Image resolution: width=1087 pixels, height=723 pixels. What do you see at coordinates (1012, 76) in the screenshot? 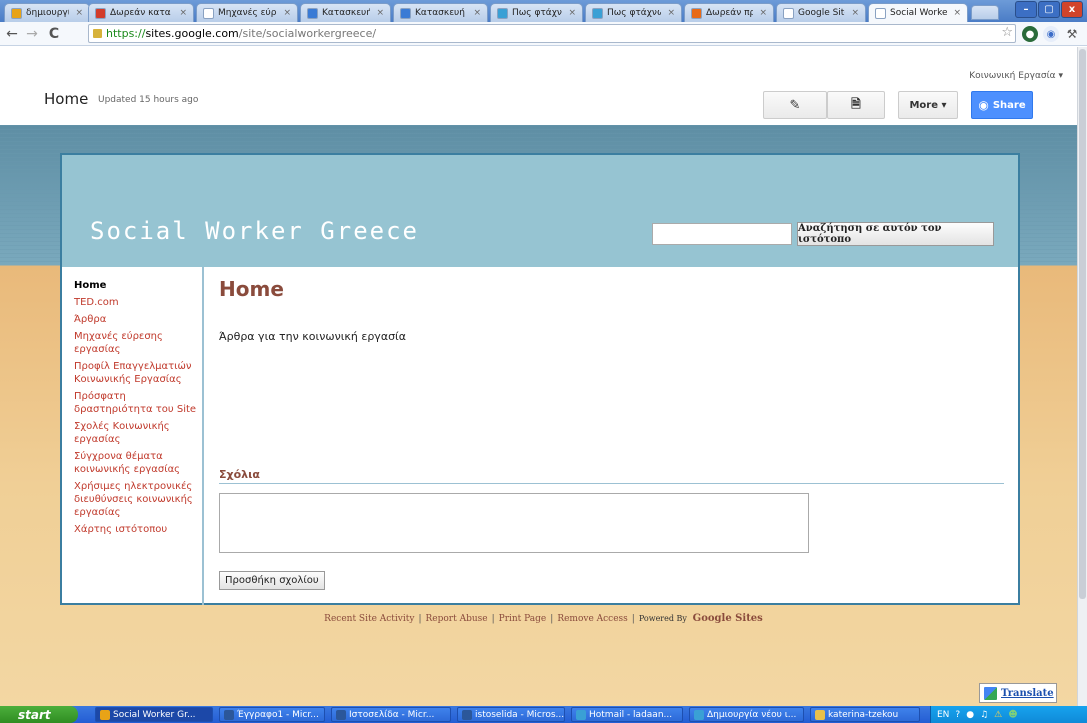
I see `user-menu-label: Κοινωνική Εργασία` at bounding box center [1012, 76].